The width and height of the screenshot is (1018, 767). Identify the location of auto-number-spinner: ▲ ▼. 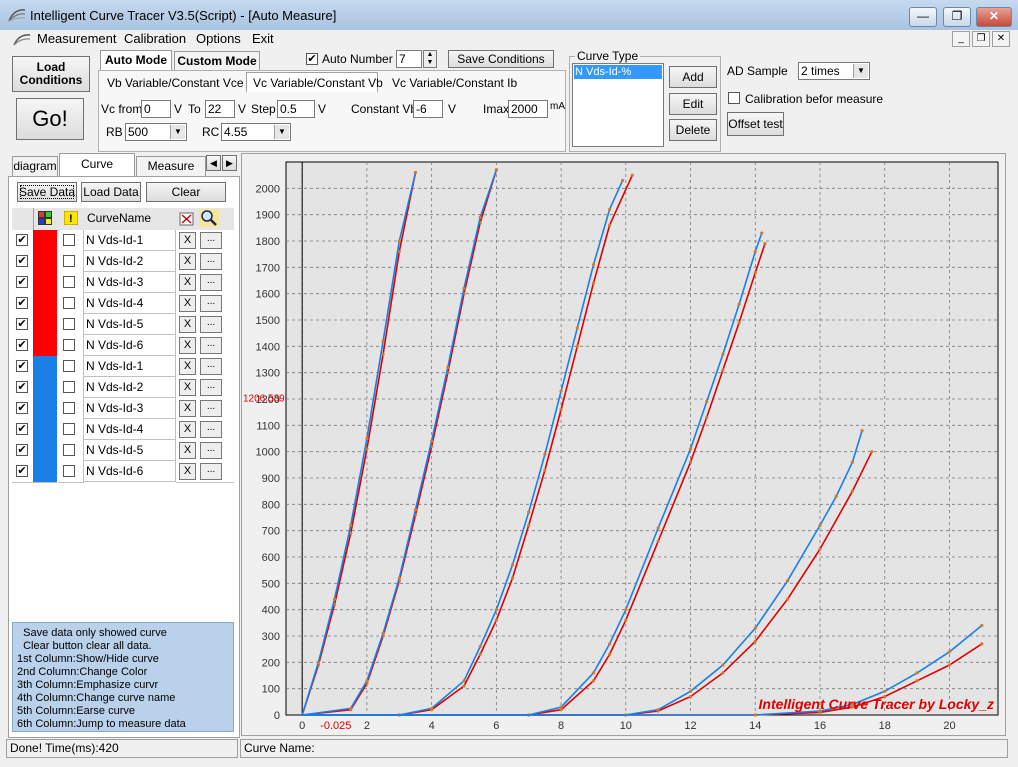
(430, 59).